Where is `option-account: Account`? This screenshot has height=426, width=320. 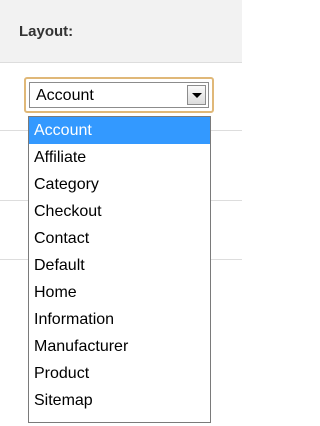
option-account: Account is located at coordinates (119, 130).